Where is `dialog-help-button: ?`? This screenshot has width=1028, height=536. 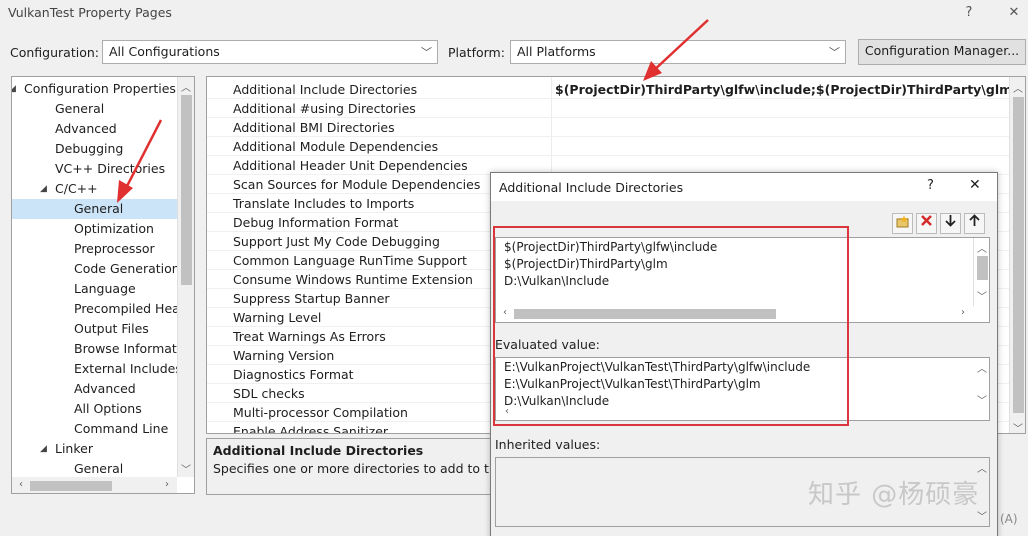
dialog-help-button: ? is located at coordinates (930, 185).